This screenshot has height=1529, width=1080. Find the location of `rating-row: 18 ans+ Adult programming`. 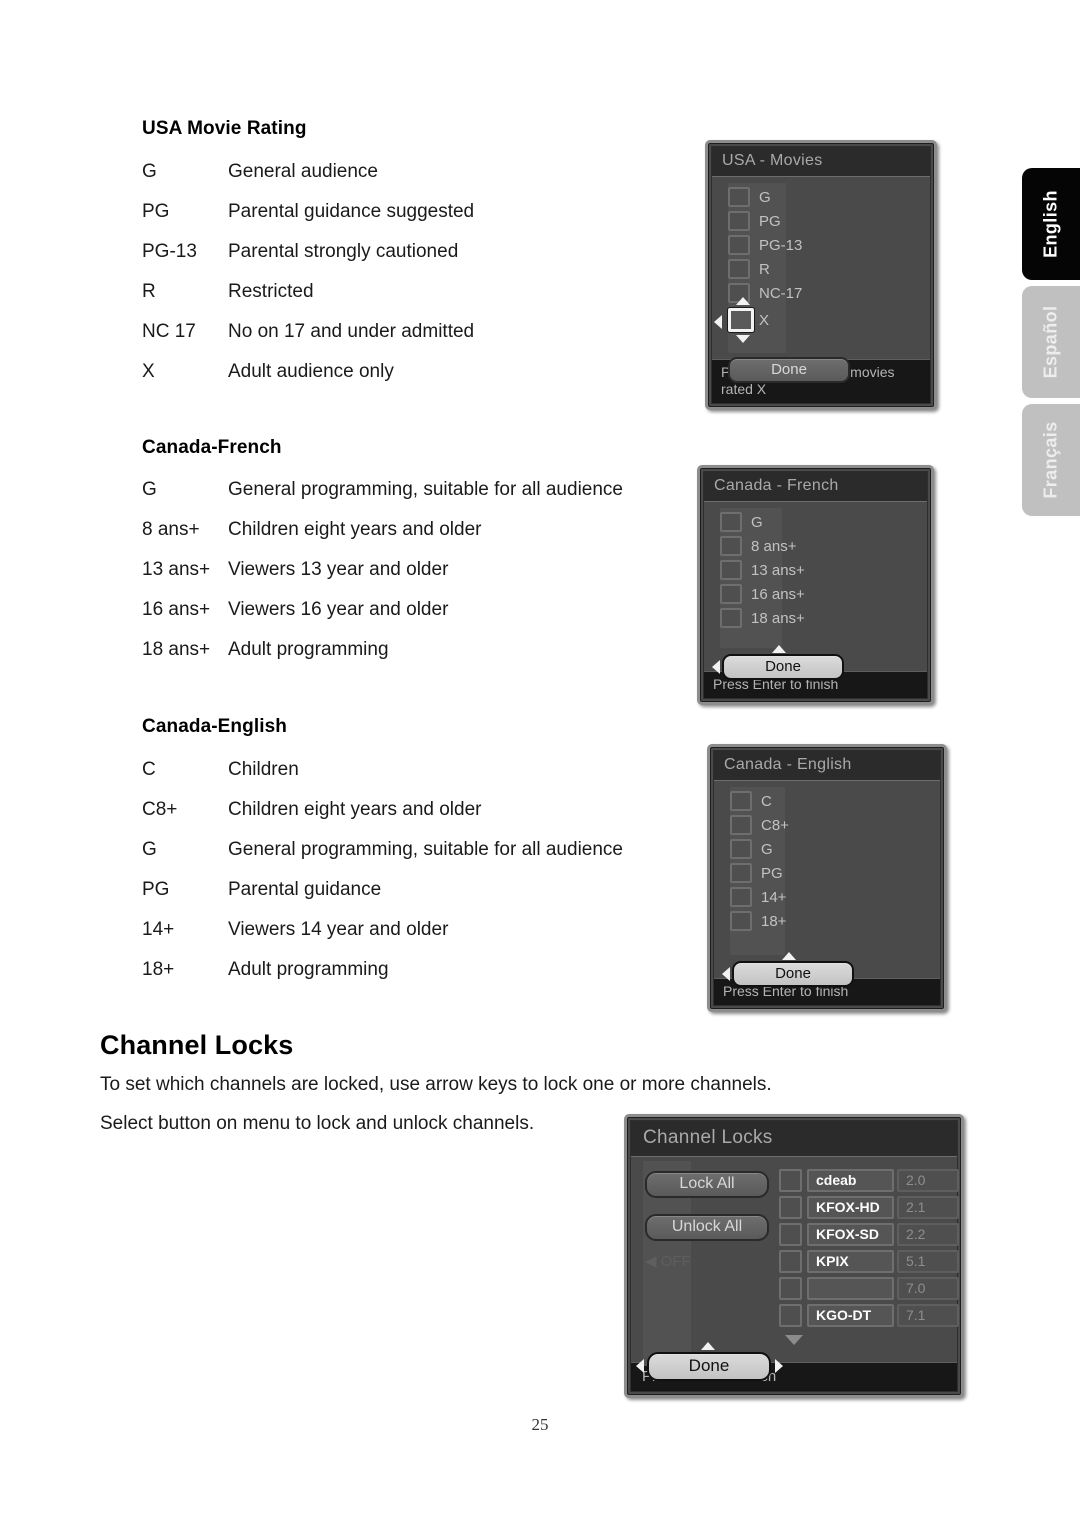

rating-row: 18 ans+ Adult programming is located at coordinates (422, 650).